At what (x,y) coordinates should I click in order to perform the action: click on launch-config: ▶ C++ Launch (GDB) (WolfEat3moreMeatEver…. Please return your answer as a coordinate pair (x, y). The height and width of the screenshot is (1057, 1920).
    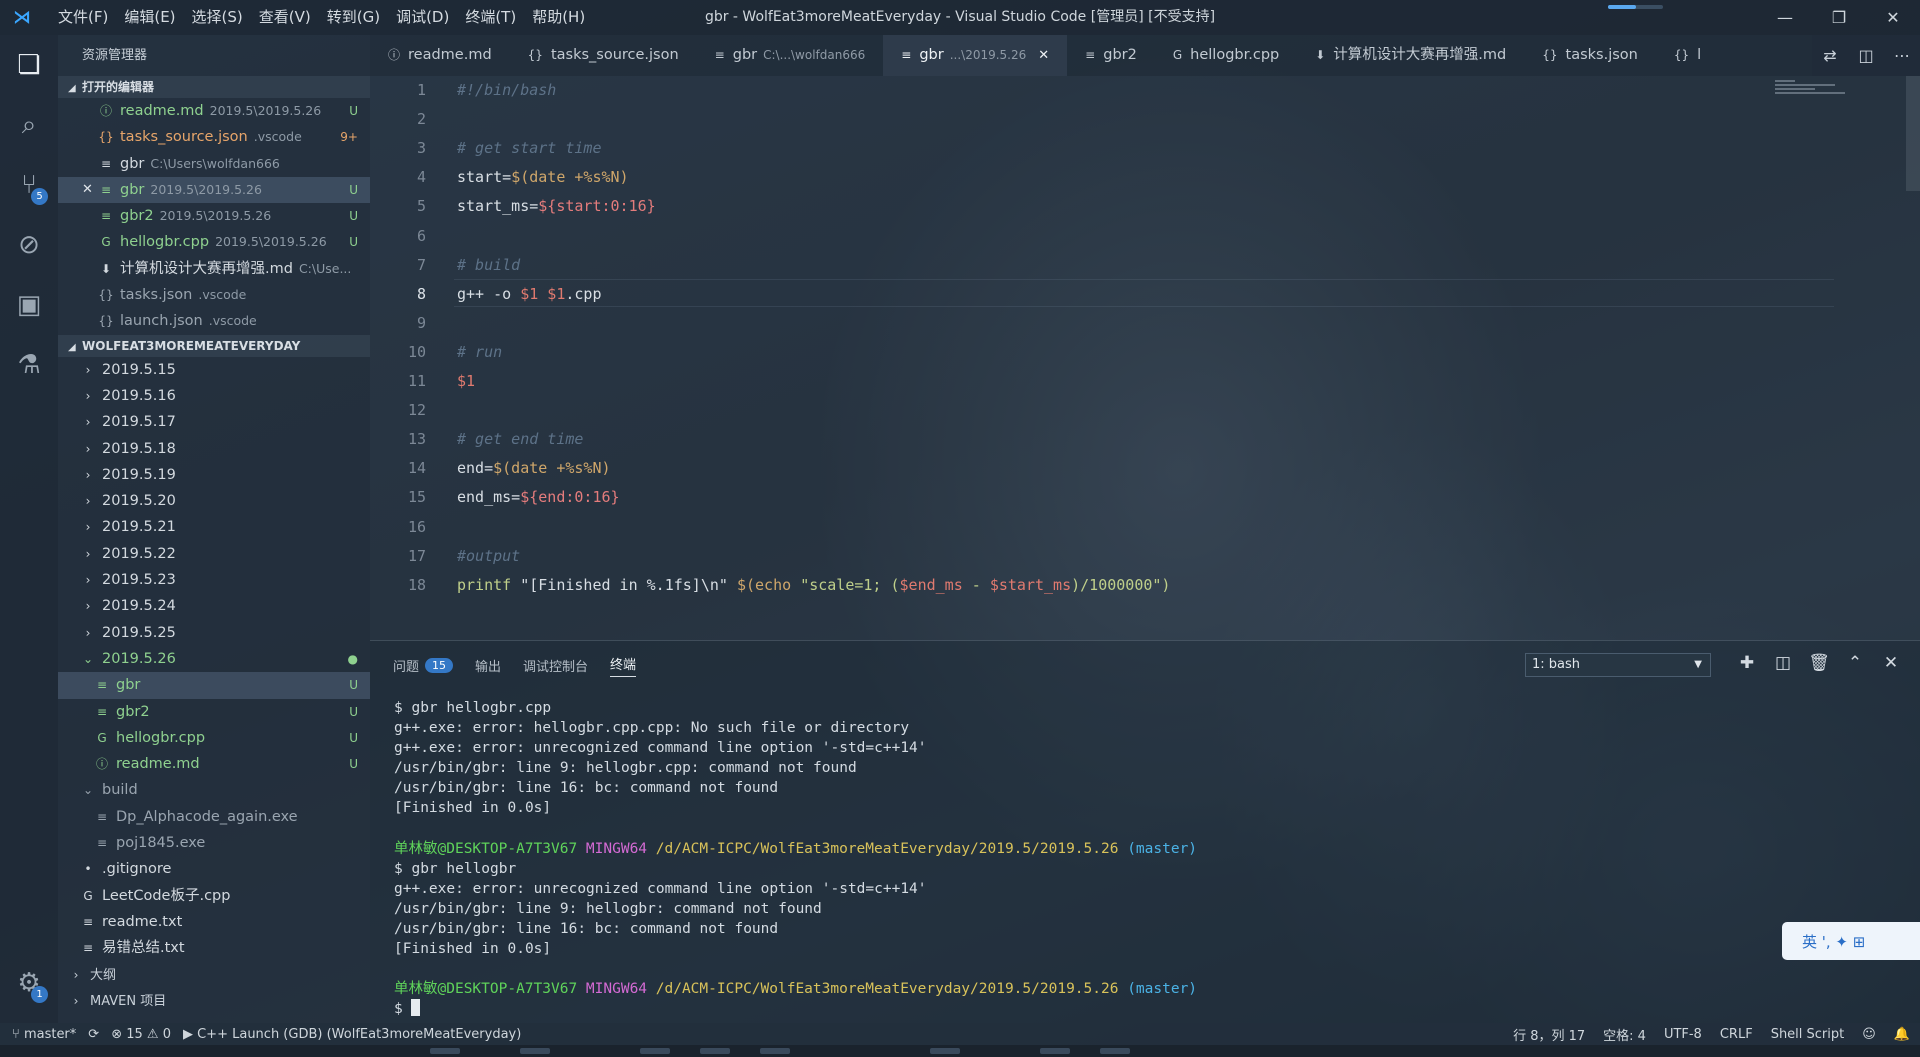
    Looking at the image, I should click on (352, 1034).